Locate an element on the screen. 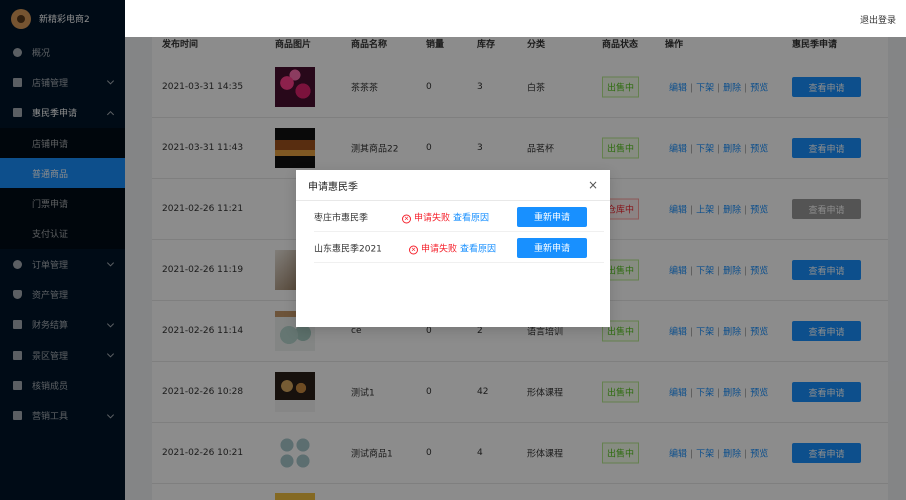 Image resolution: width=906 pixels, height=500 pixels. season-name: 枣庄市惠民季 is located at coordinates (341, 218).